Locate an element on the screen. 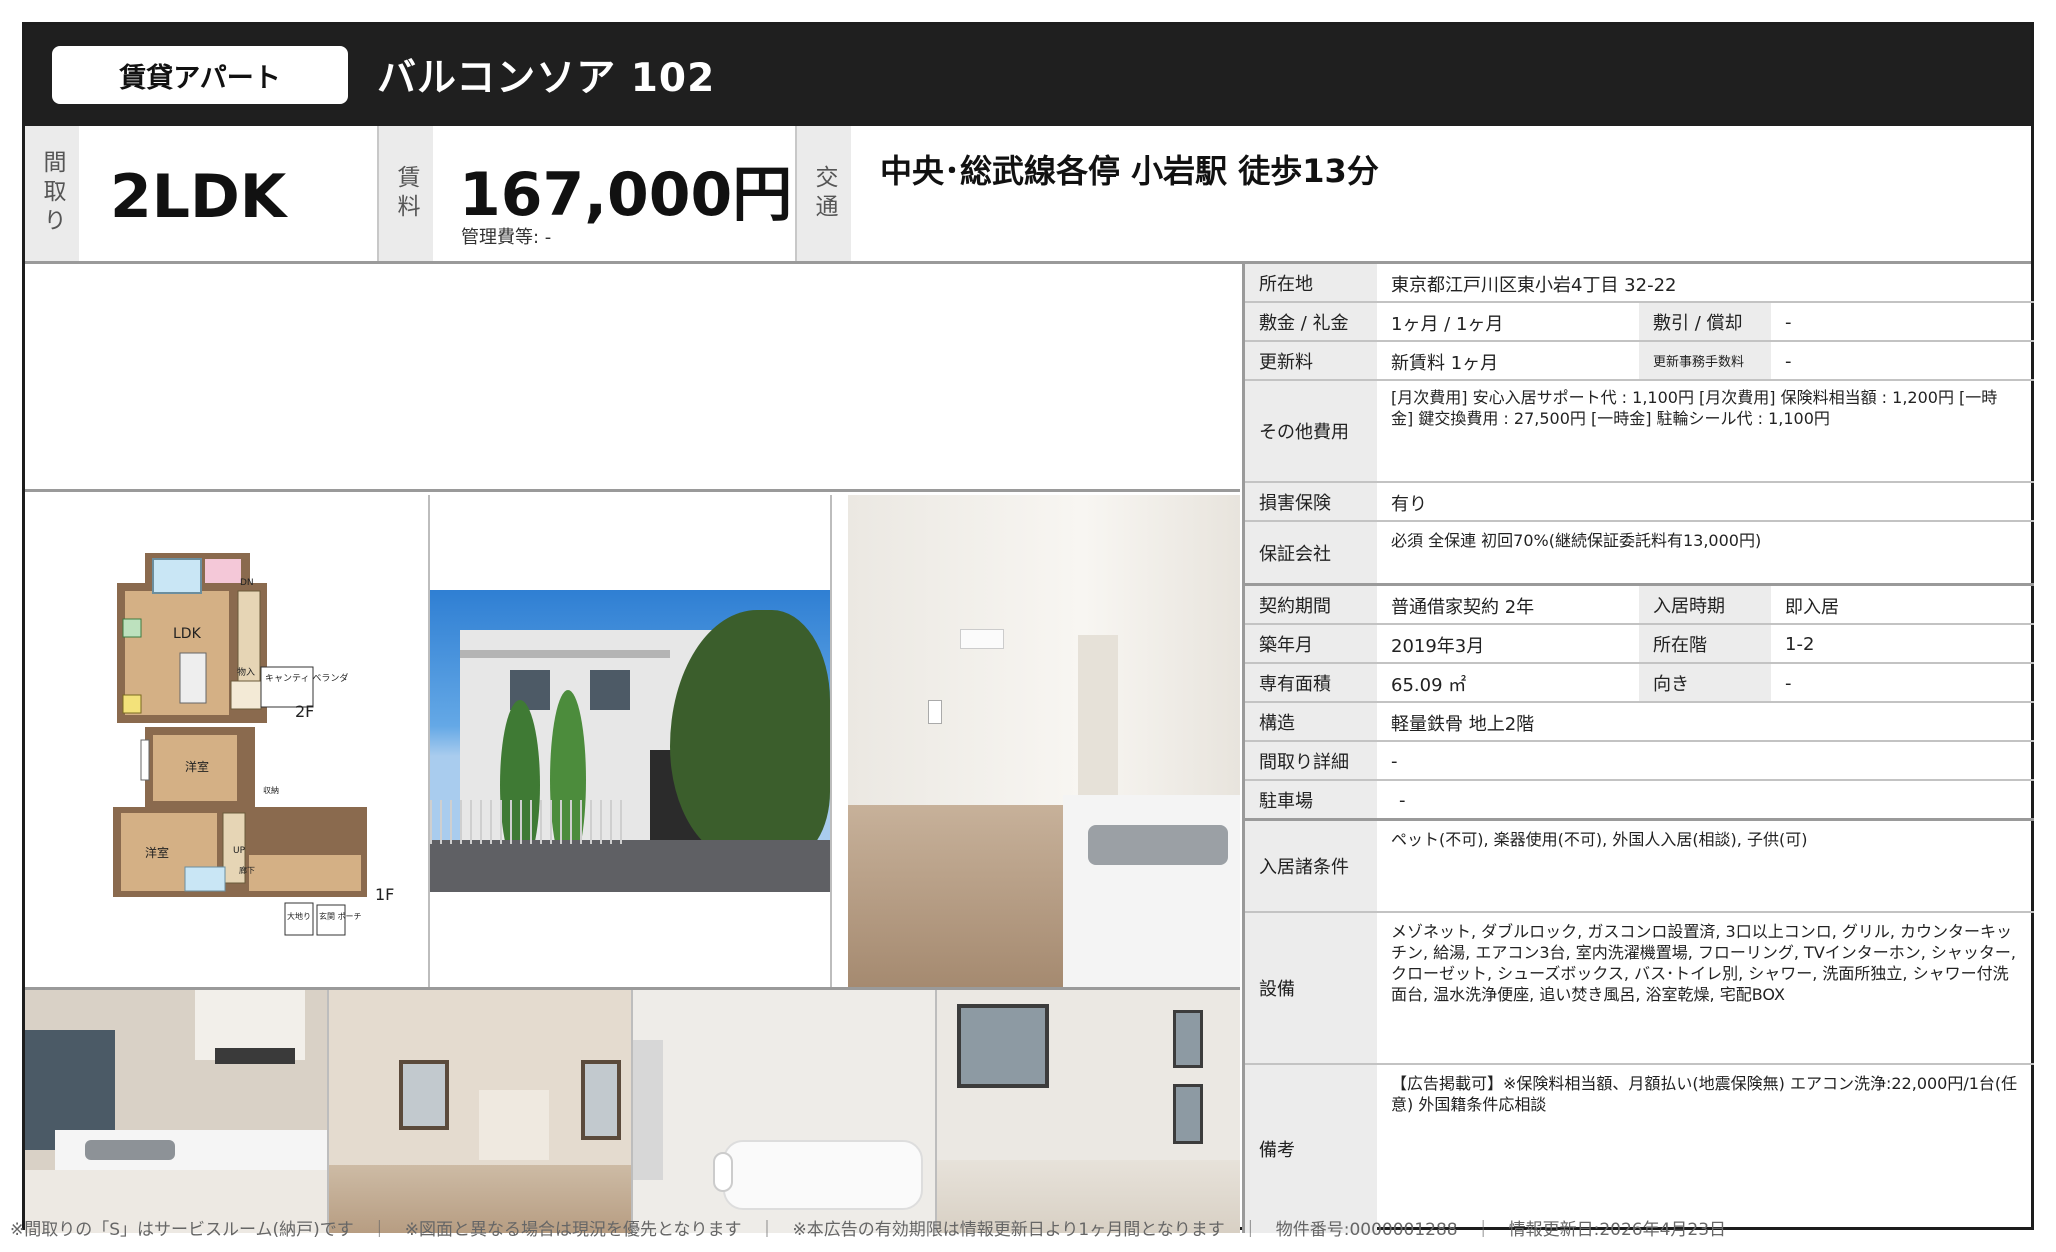 The image size is (2056, 1252). access-label: 交通 is located at coordinates (824, 193).